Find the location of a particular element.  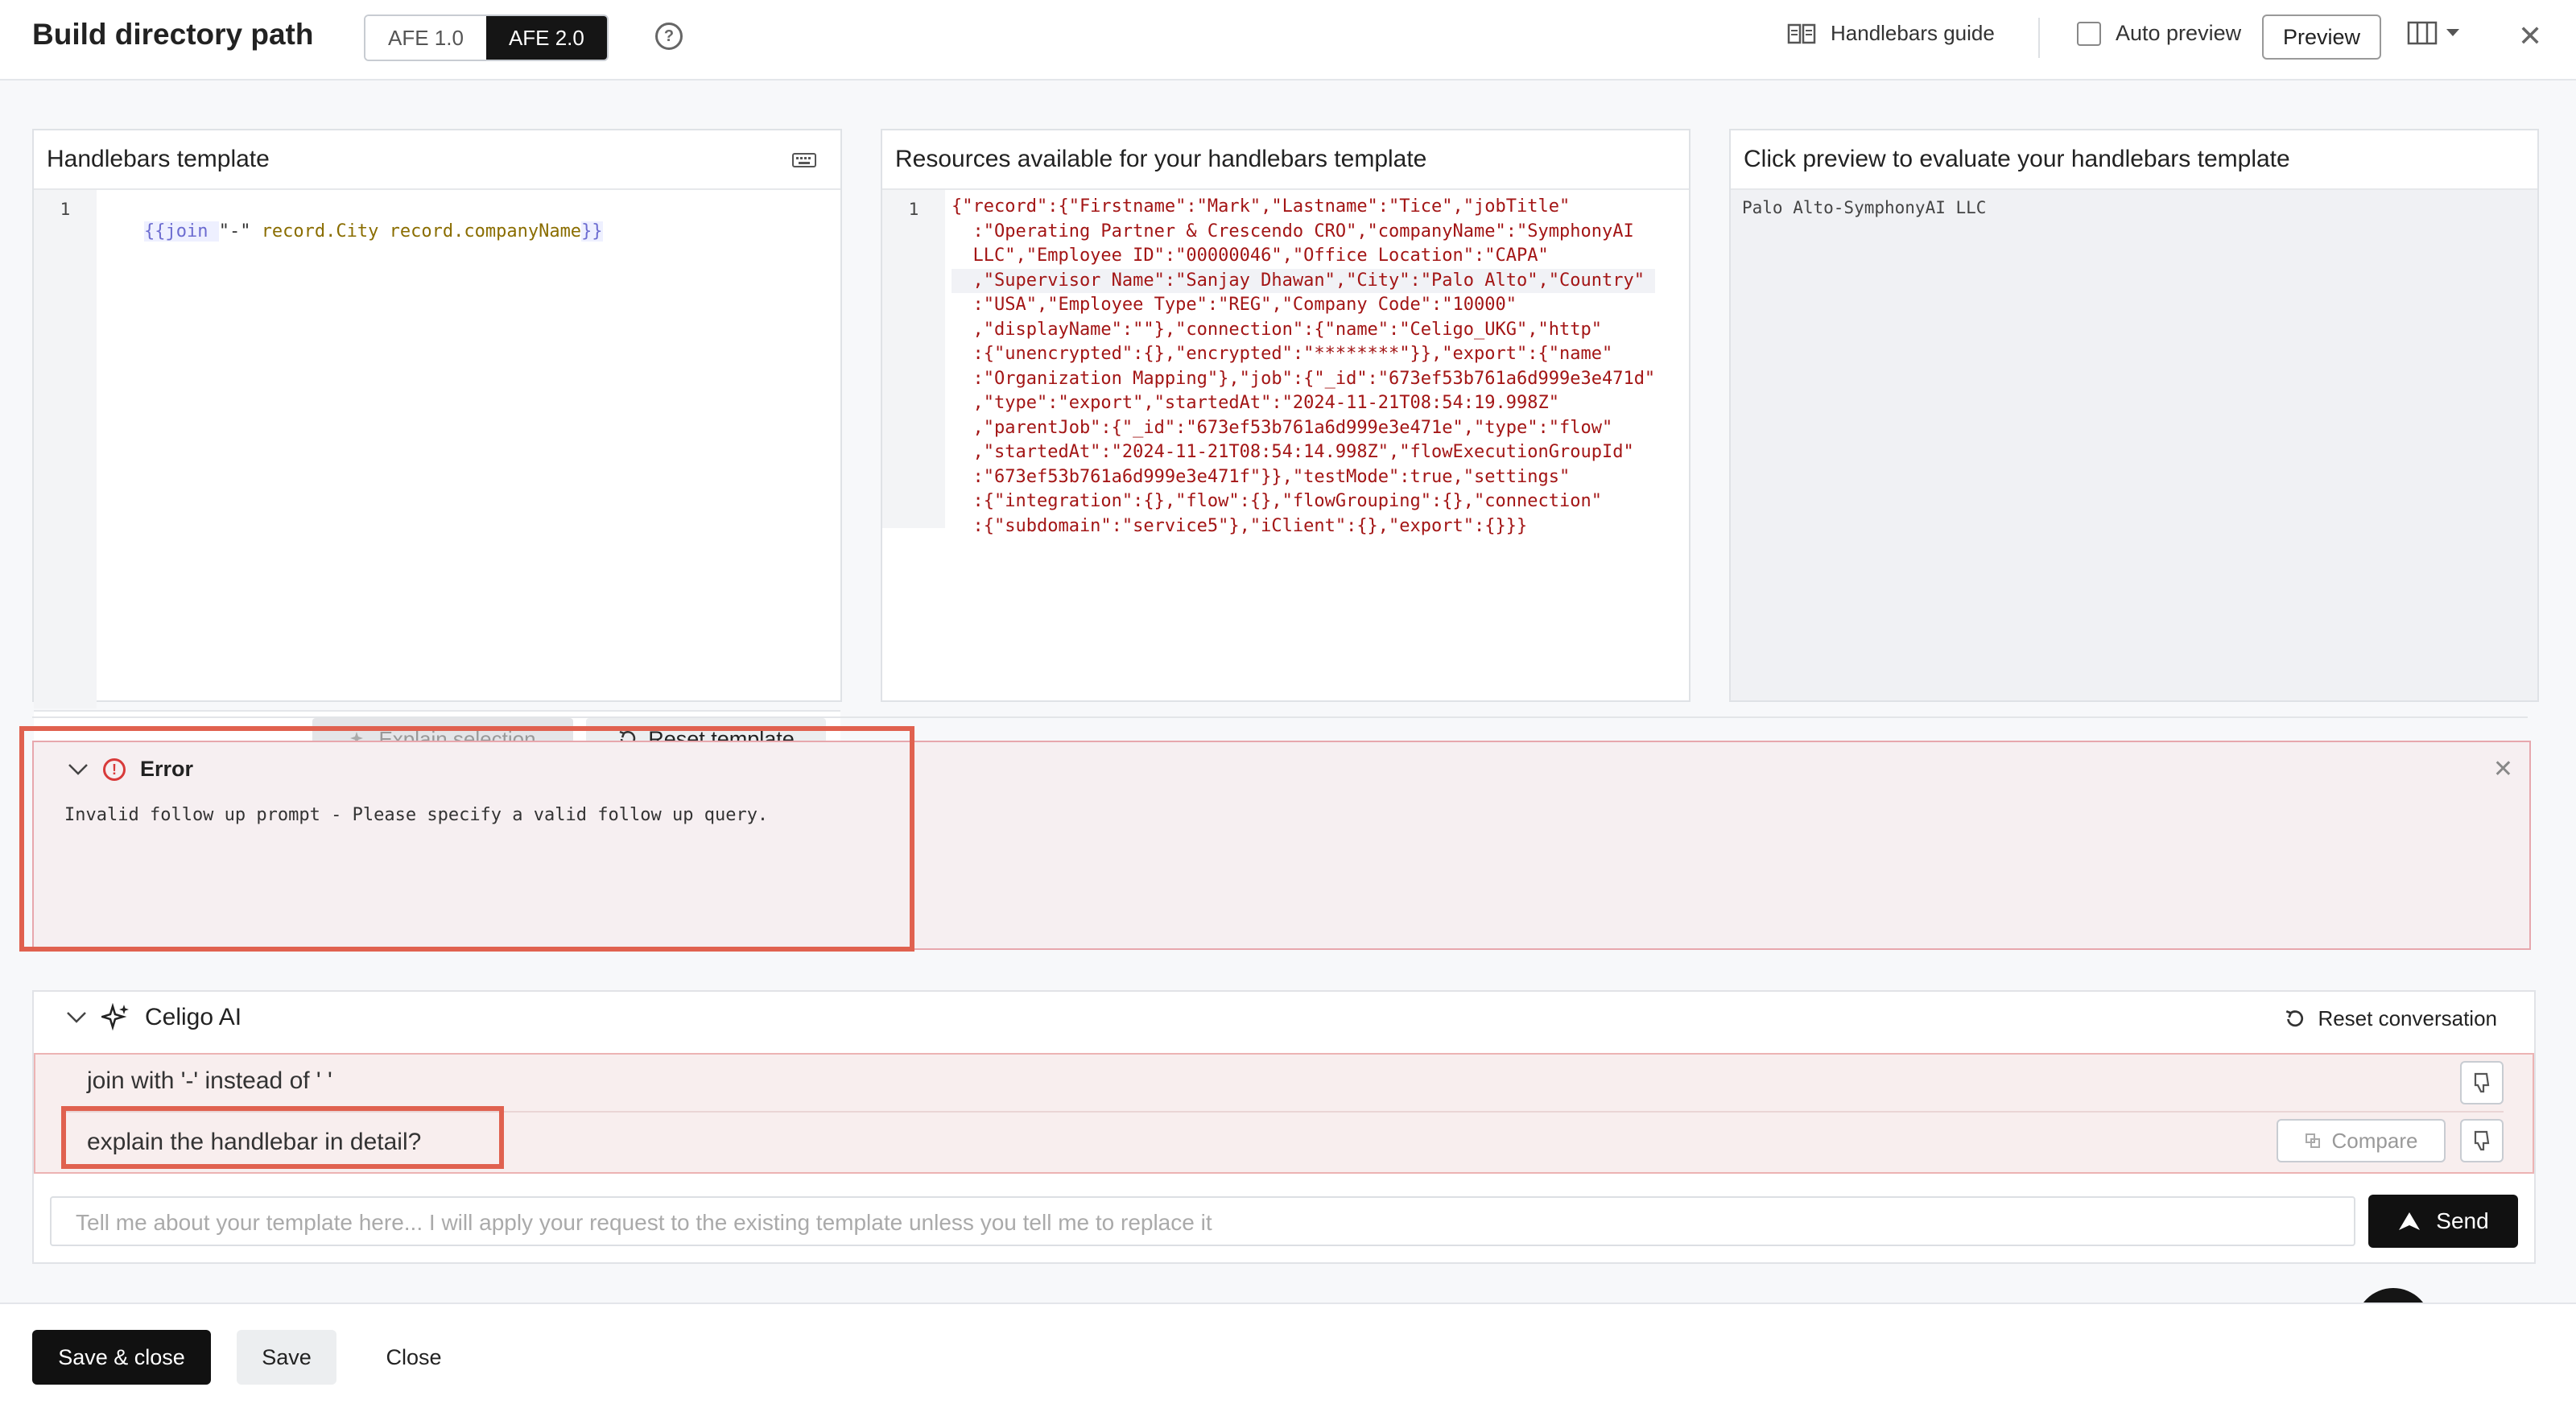

page-title: Build directory path is located at coordinates (173, 34).